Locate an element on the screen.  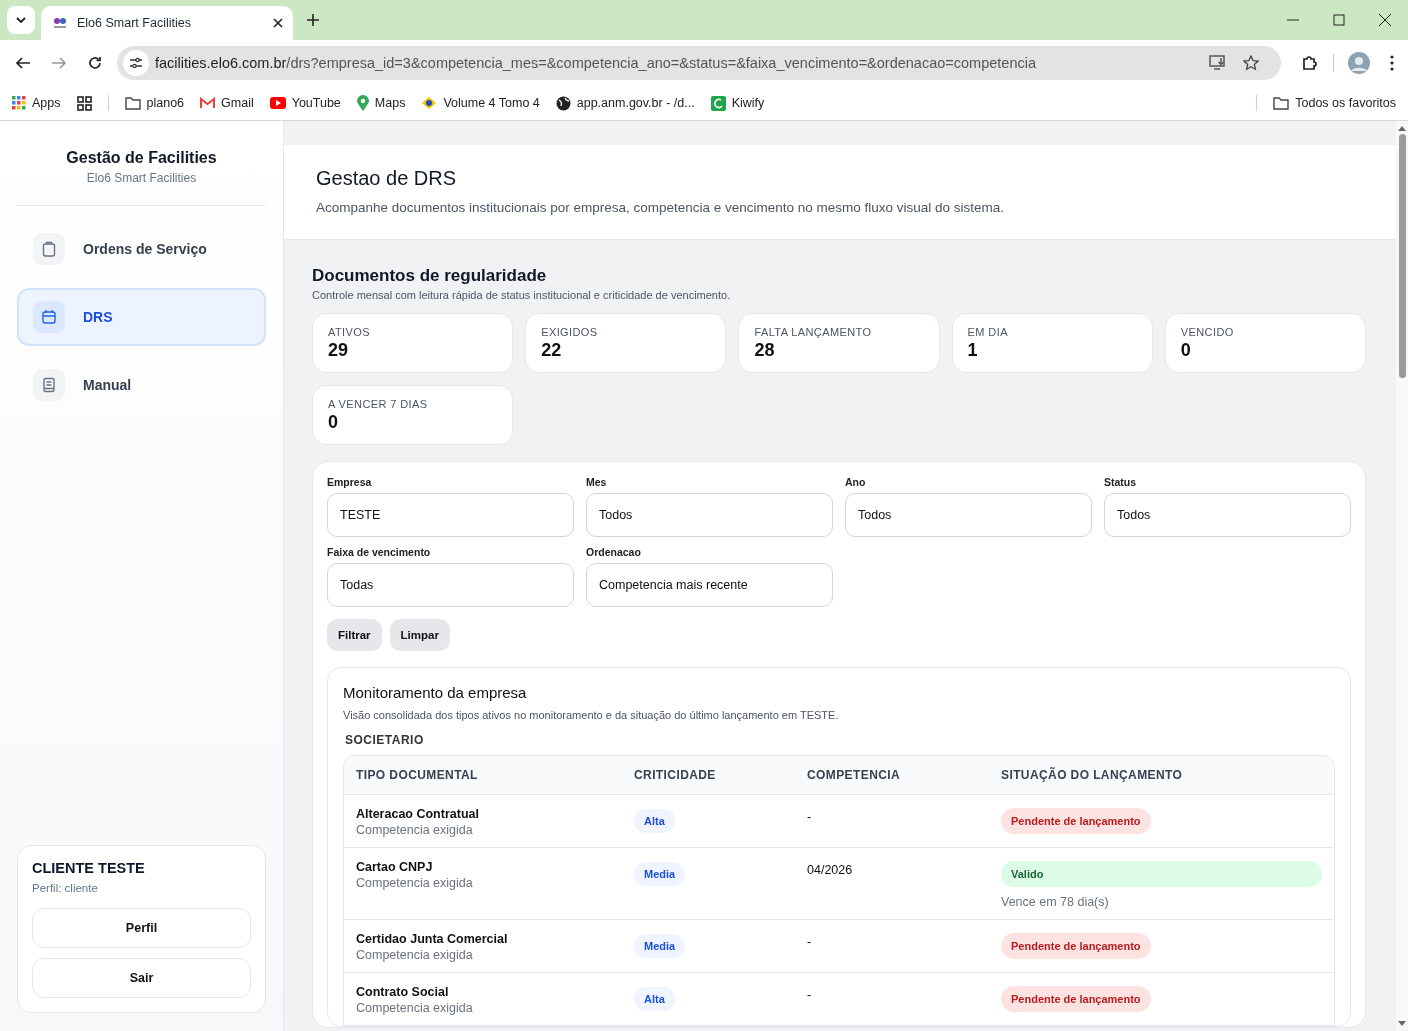
field-label: Faixa de vencimento is located at coordinates (379, 552).